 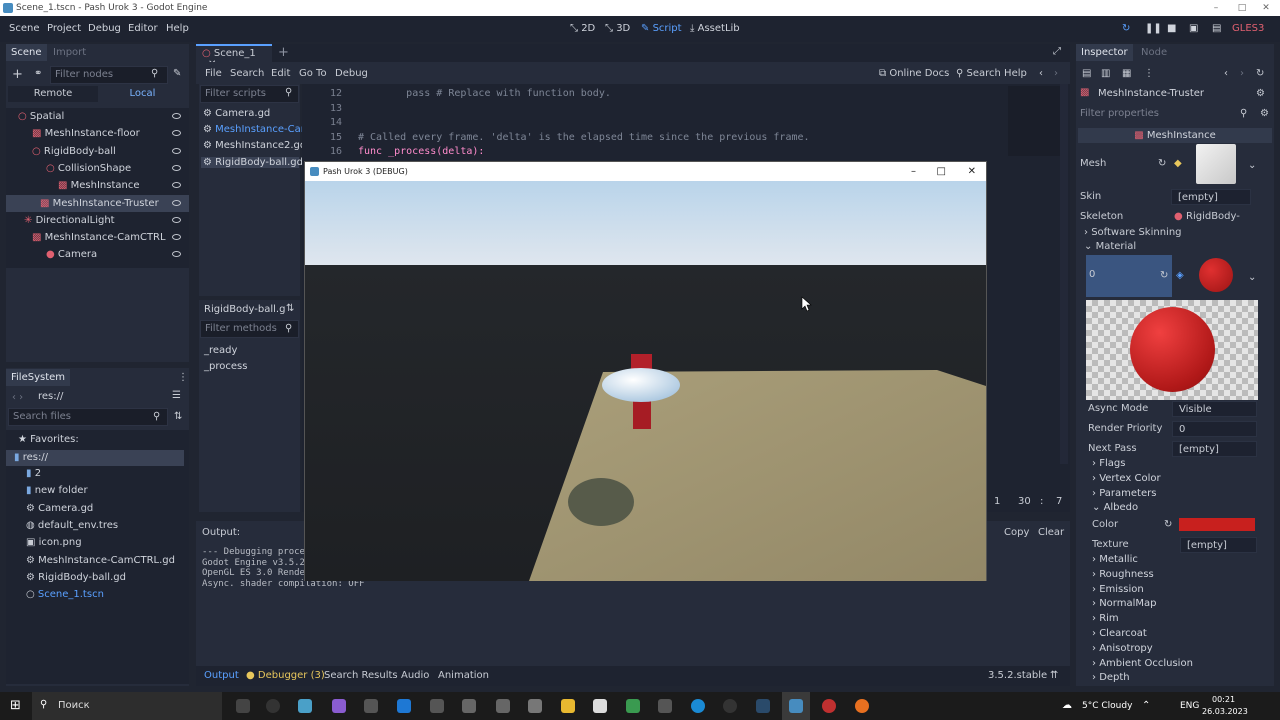 I want to click on windows-start-icon: ⊞, so click(x=15, y=705).